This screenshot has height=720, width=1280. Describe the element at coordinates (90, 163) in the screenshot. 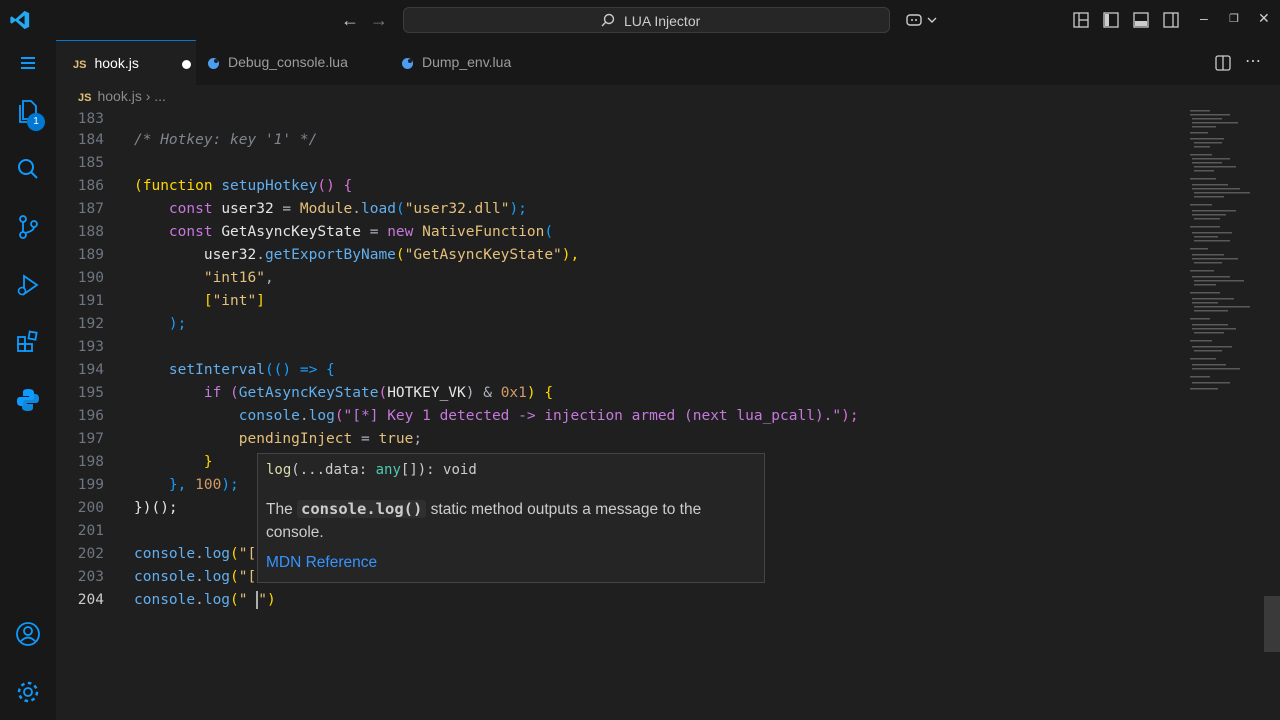

I see `line-number: 185` at that location.